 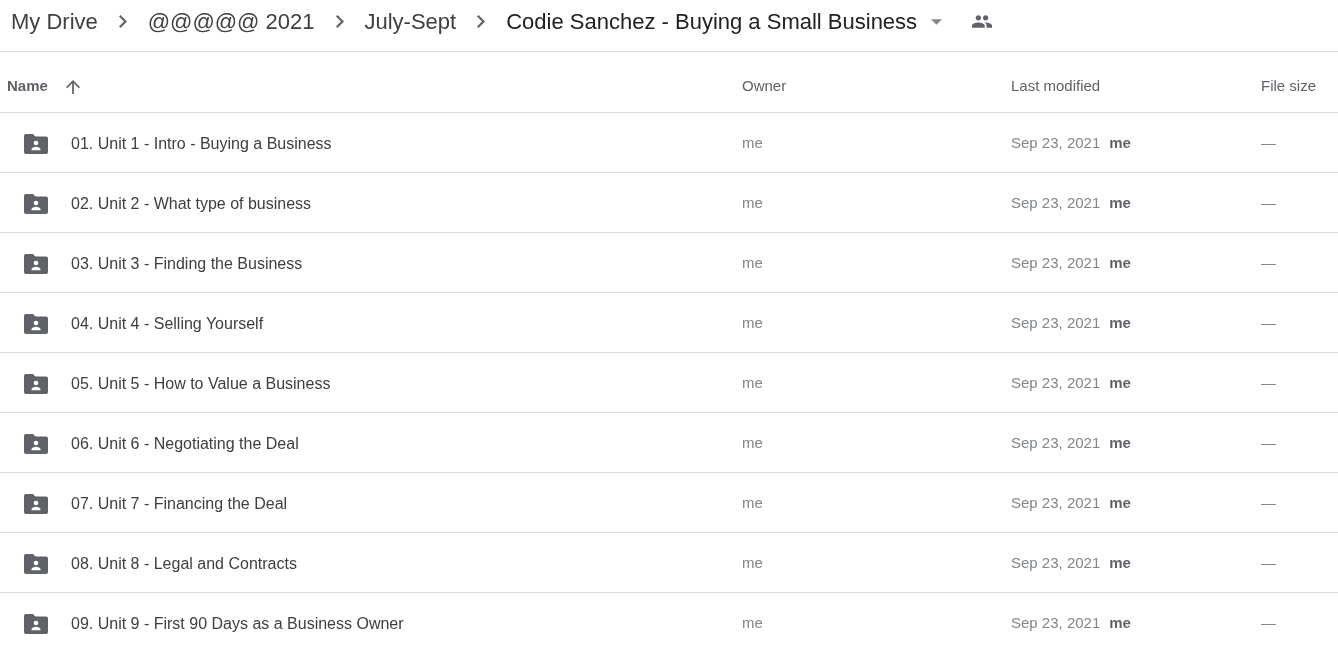 I want to click on folder-name: 07. Unit 7 - Financing the Deal, so click(x=179, y=503).